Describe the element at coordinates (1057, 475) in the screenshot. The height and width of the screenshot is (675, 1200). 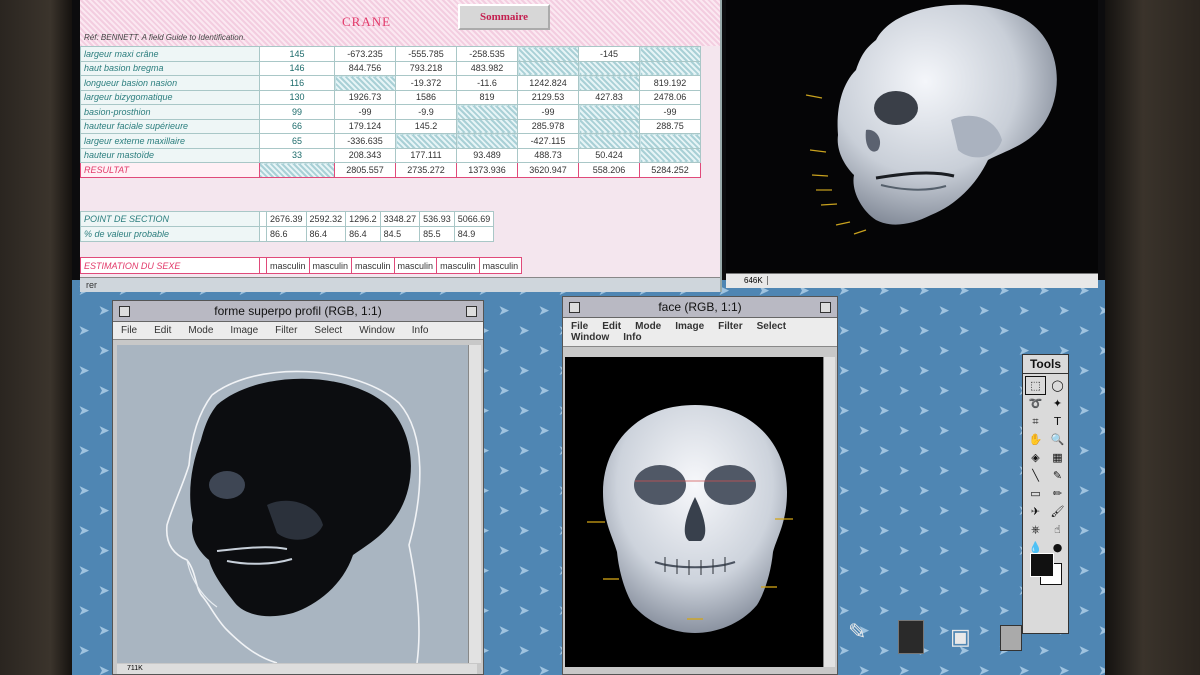
I see `eyedropper-icon: ✎` at that location.